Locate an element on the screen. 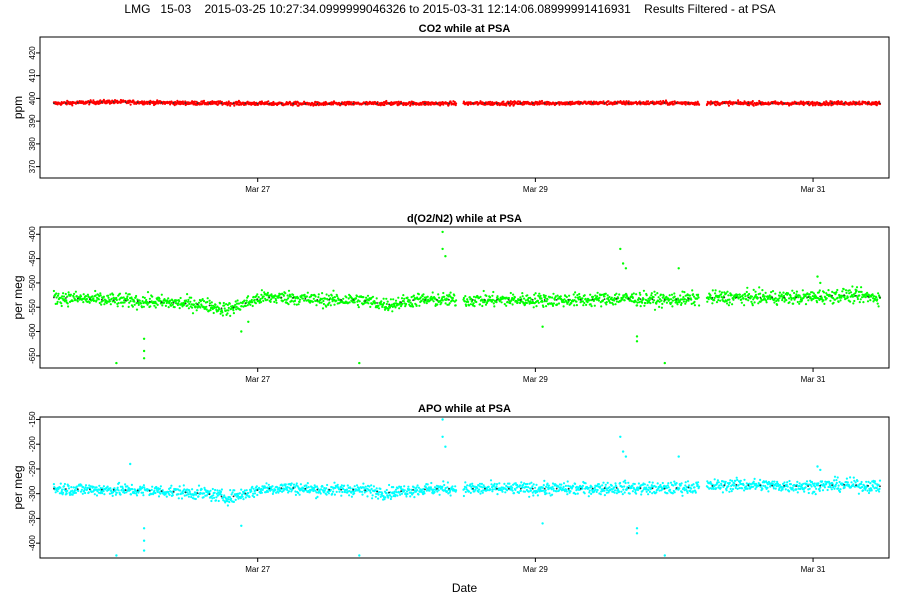 Image resolution: width=900 pixels, height=600 pixels. y-tick-label: 400 is located at coordinates (32, 98).